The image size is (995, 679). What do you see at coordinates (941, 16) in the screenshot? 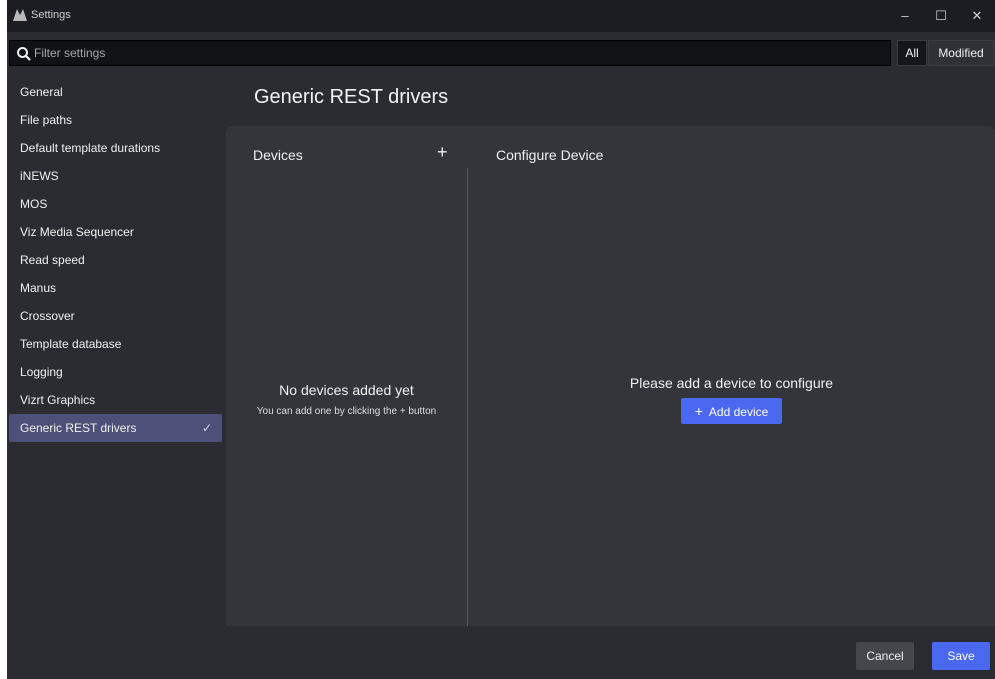
I see `maximize-button: ☐` at bounding box center [941, 16].